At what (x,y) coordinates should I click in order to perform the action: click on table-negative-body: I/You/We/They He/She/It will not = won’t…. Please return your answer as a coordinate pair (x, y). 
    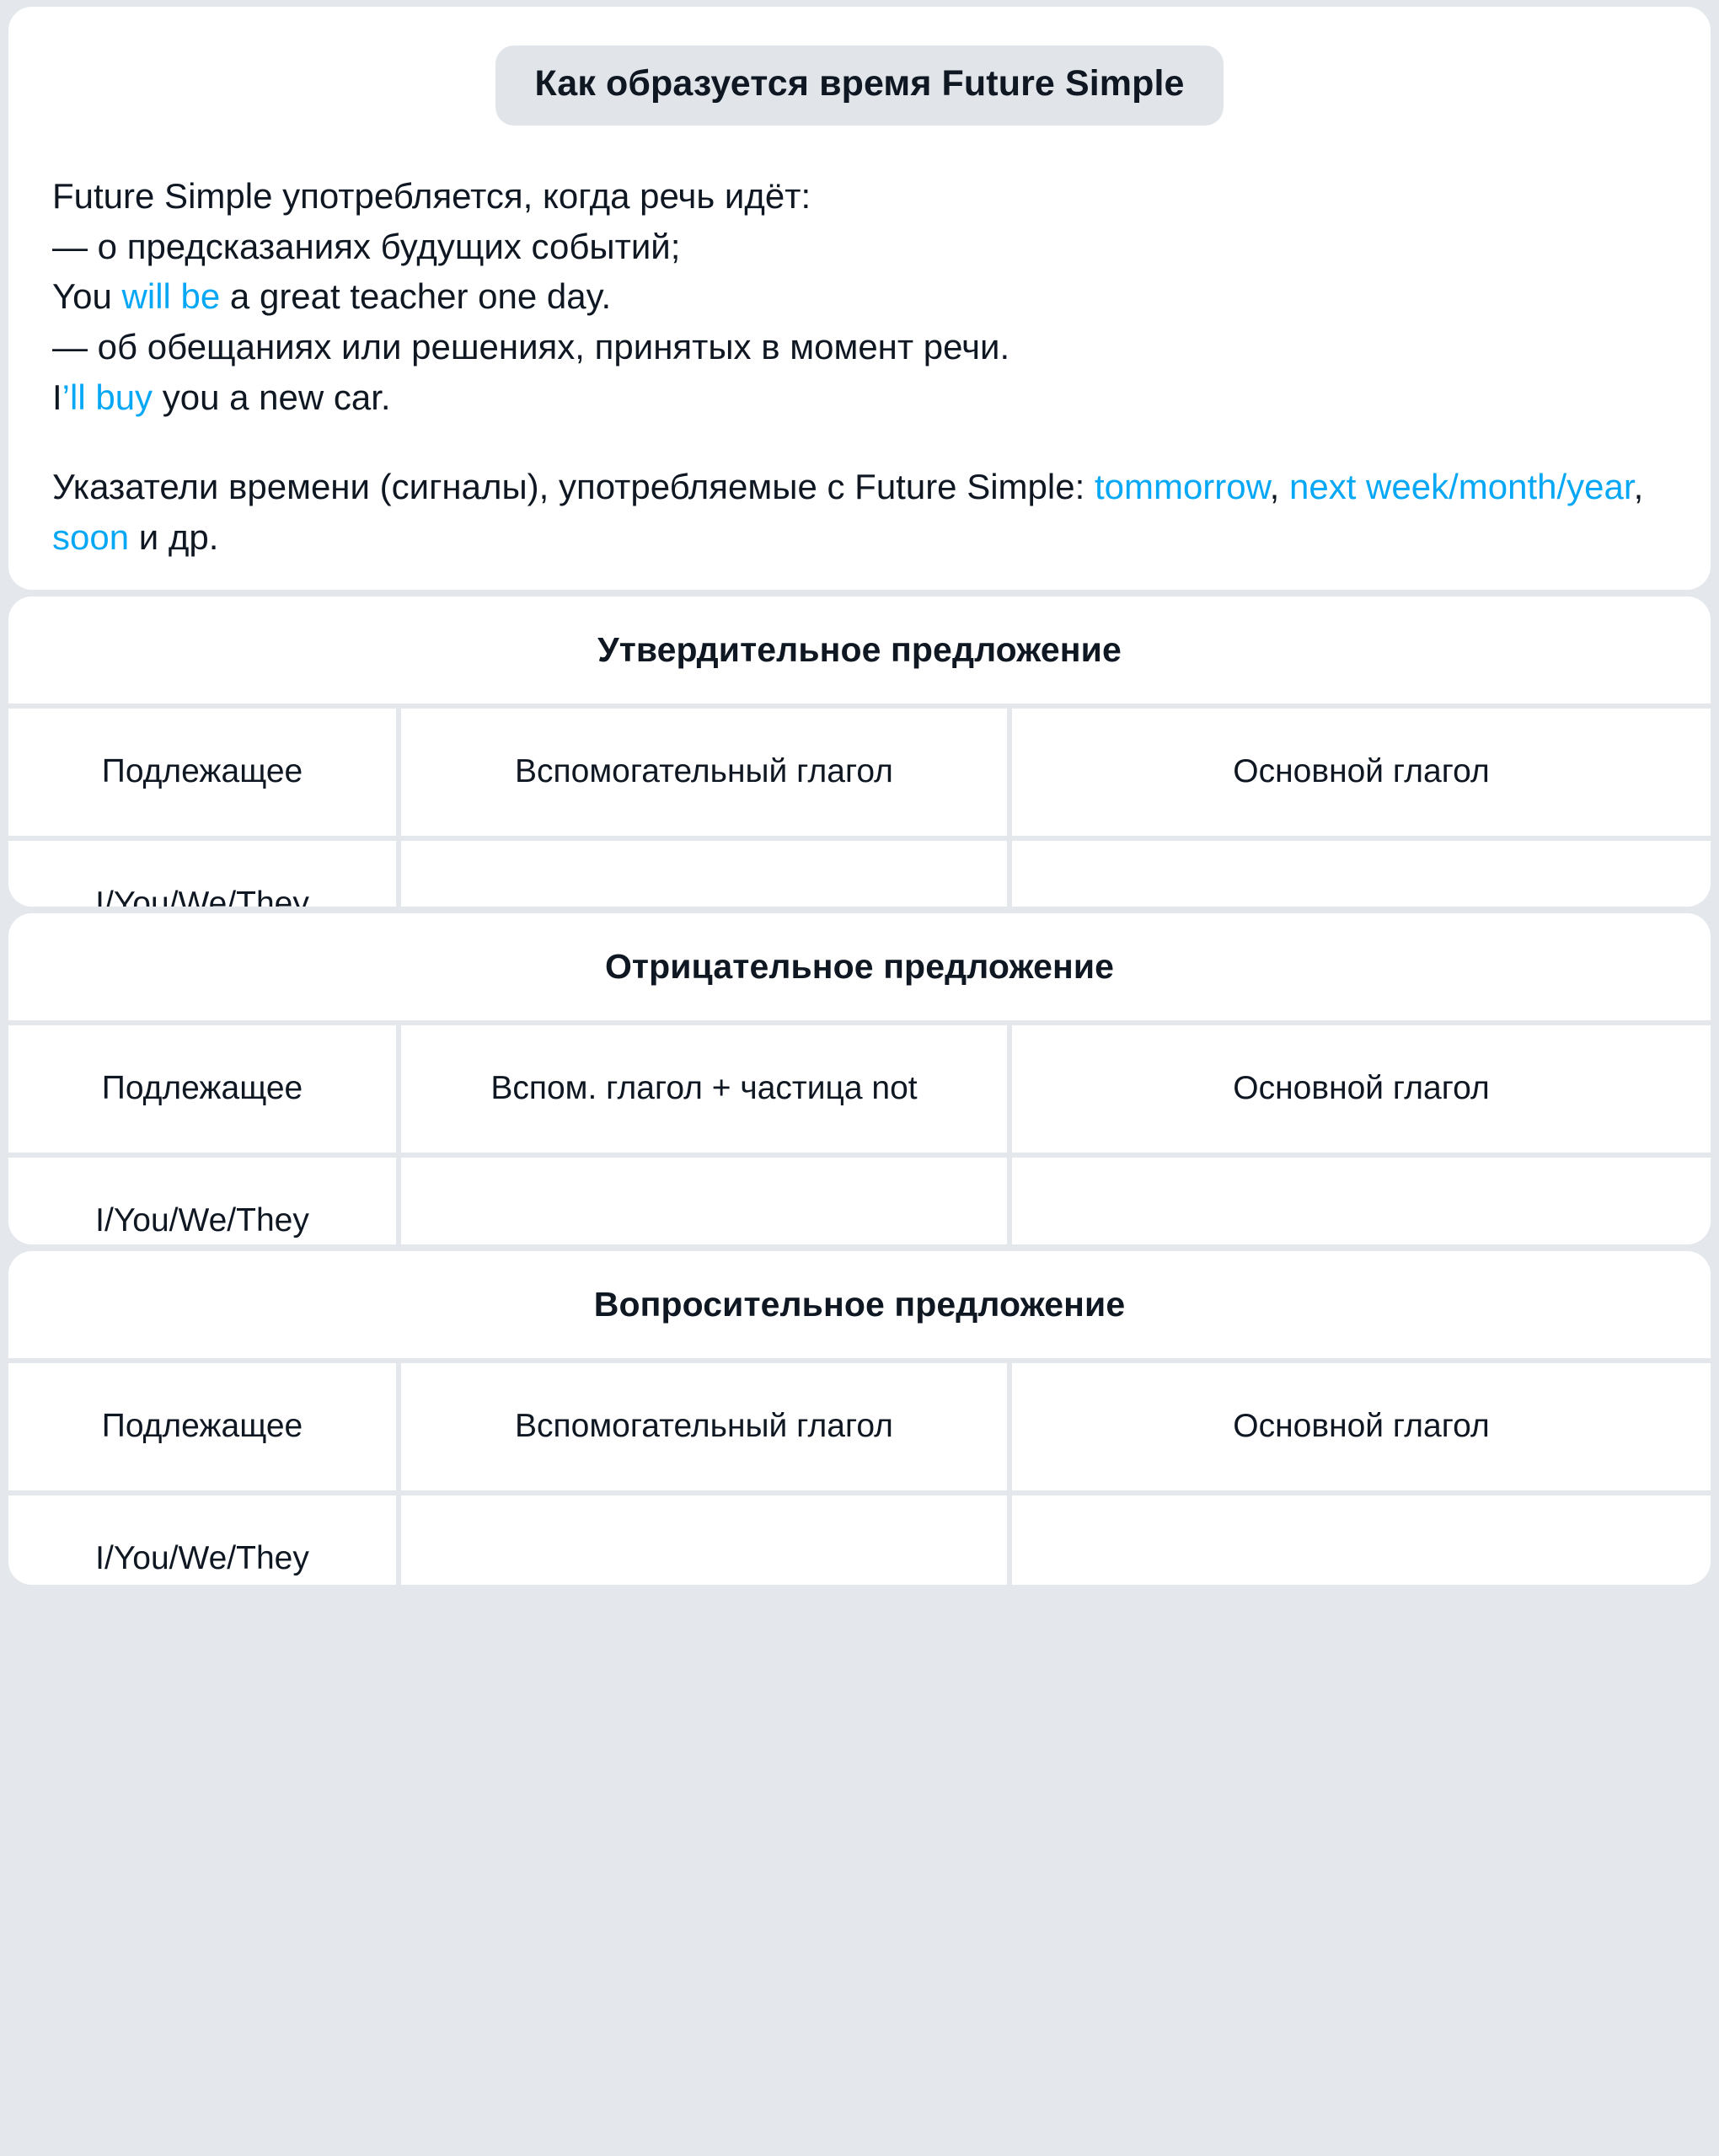
    Looking at the image, I should click on (859, 1201).